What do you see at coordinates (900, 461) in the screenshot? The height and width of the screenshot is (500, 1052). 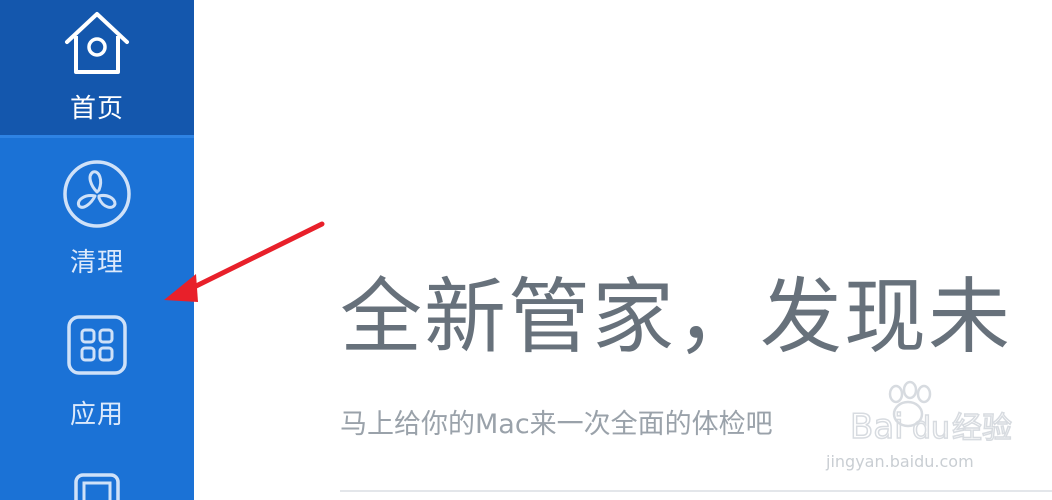 I see `watermark-domain: jingyan.baidu.com` at bounding box center [900, 461].